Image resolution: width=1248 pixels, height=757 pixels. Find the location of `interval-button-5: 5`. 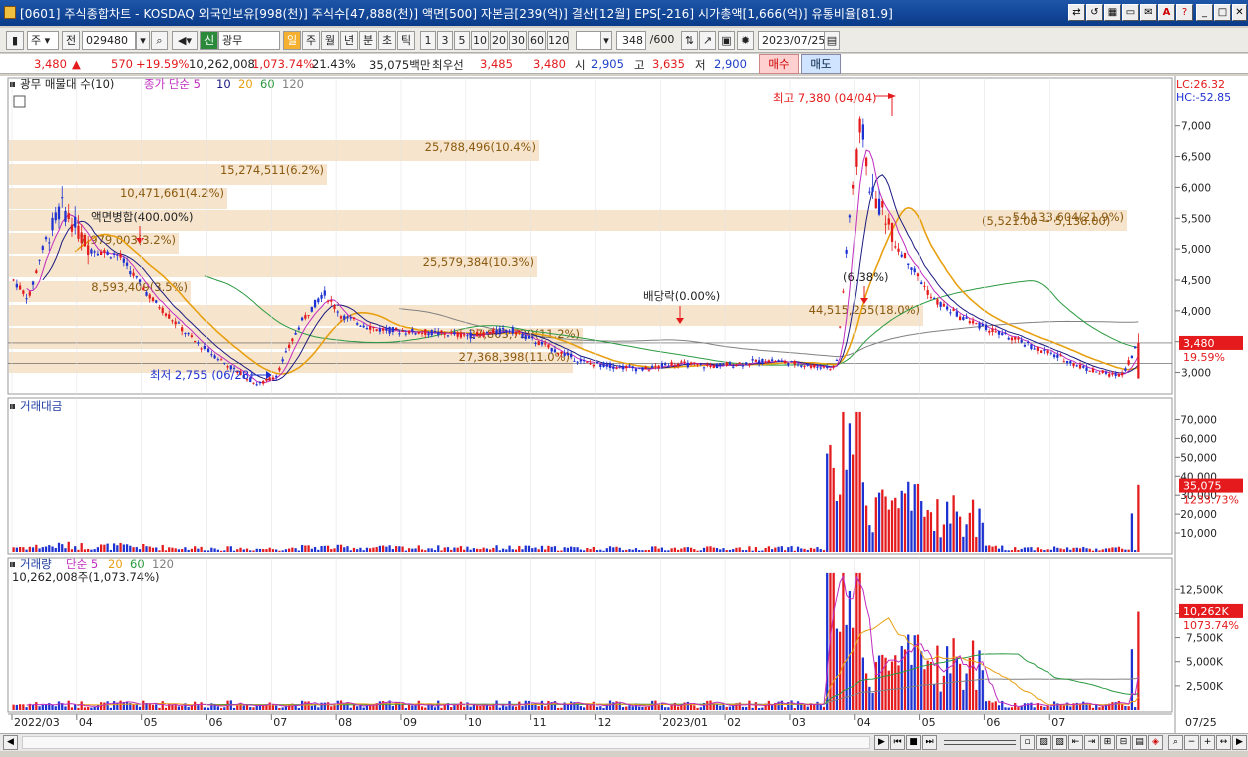

interval-button-5: 5 is located at coordinates (462, 40).